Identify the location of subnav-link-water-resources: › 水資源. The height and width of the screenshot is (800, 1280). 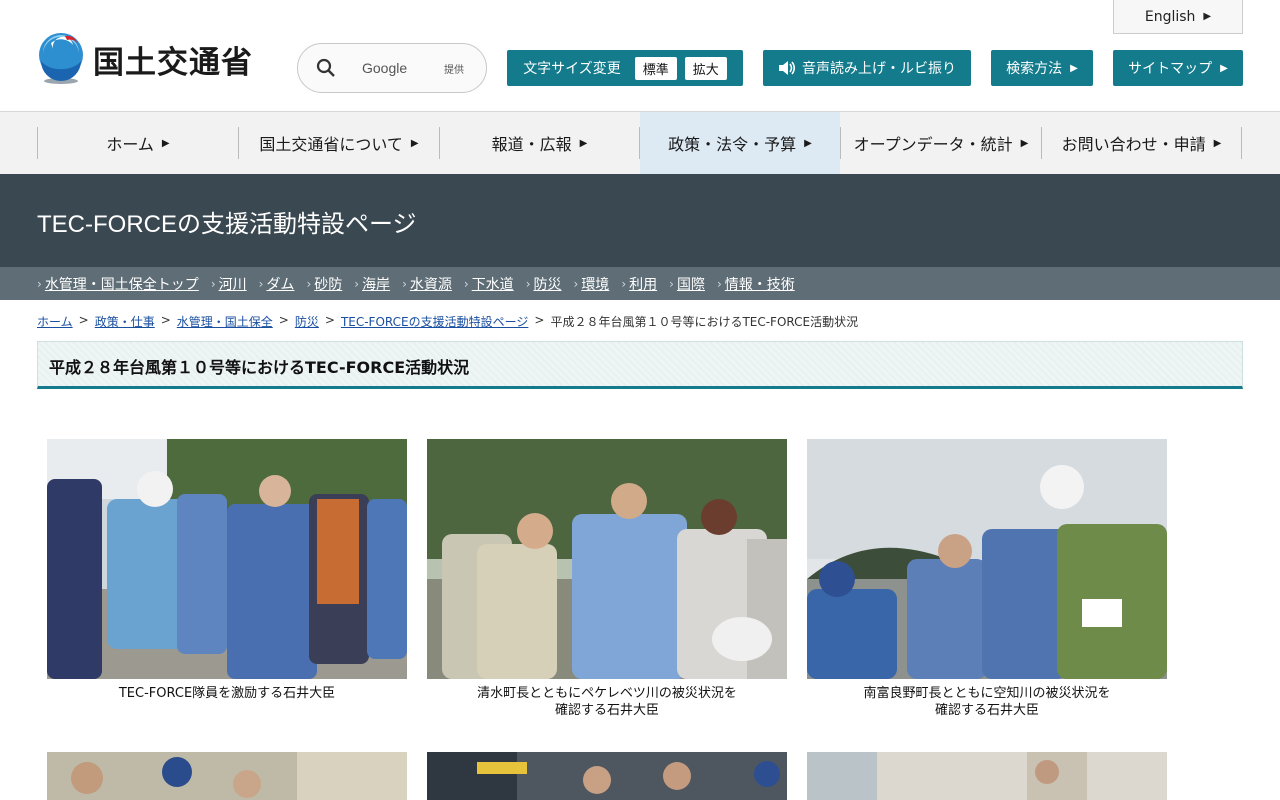
(427, 284).